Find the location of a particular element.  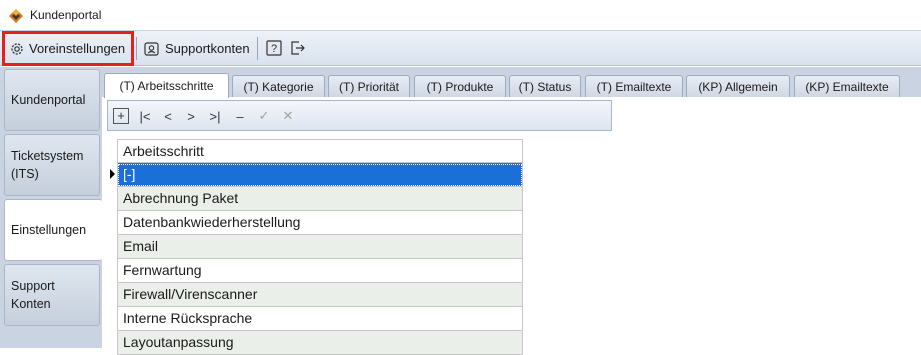

exit-icon is located at coordinates (298, 48).